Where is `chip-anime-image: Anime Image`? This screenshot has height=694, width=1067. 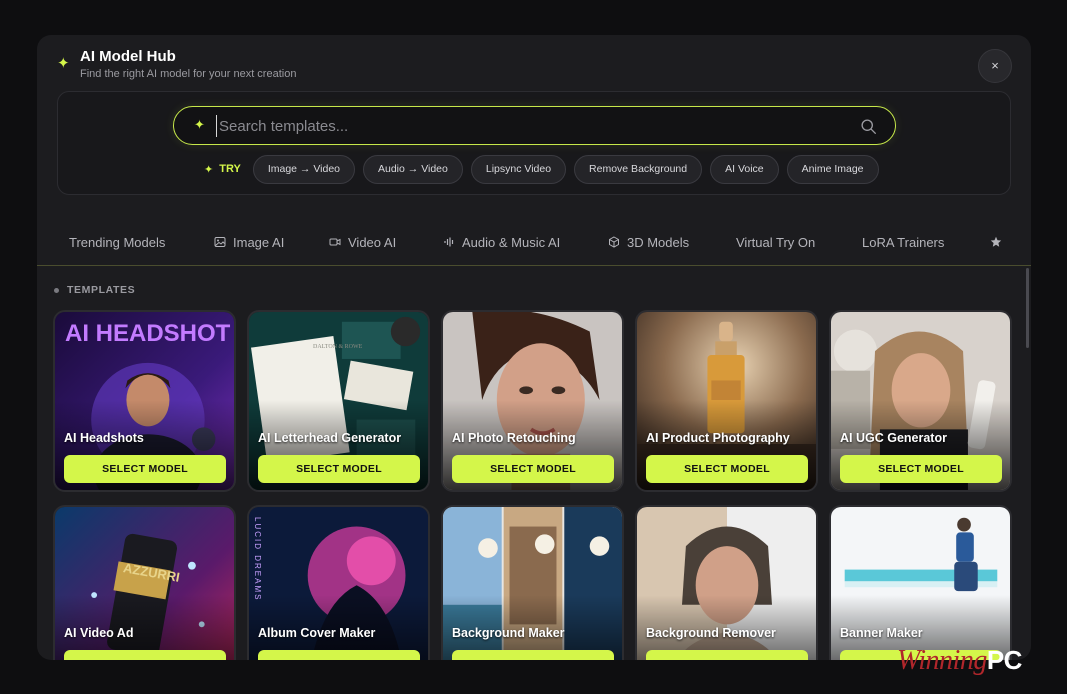
chip-anime-image: Anime Image is located at coordinates (832, 169).